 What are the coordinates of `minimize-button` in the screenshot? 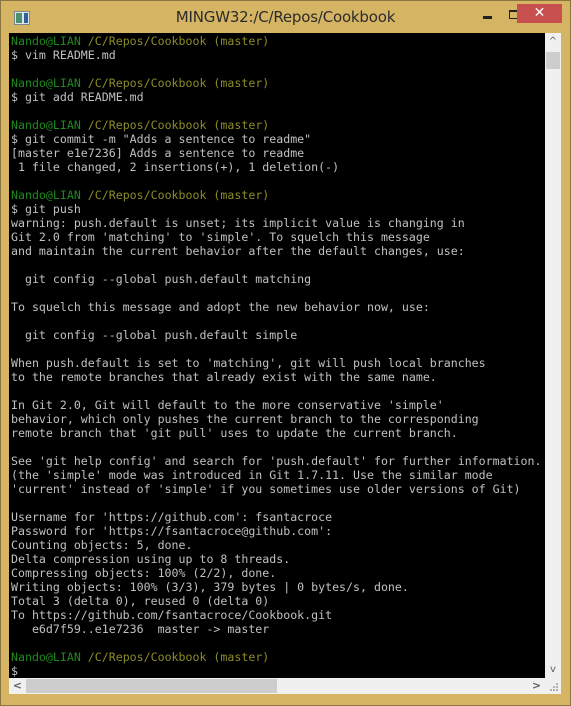 It's located at (488, 15).